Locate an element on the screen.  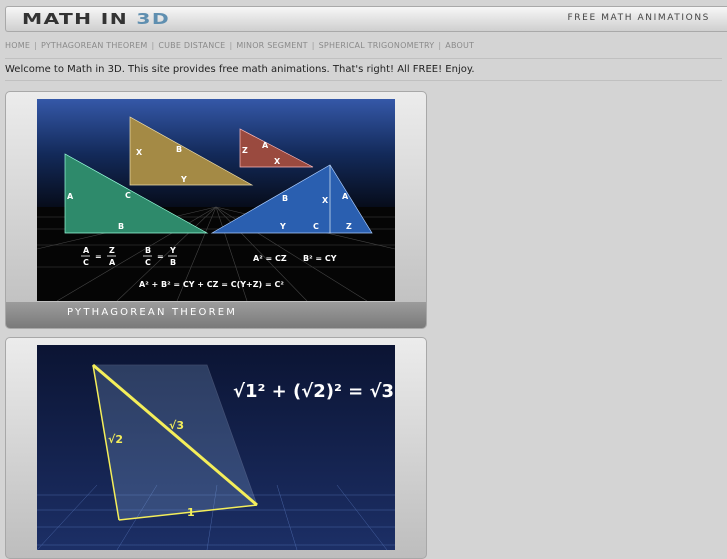
cube-formula: √1² + (√2)² = √3 is located at coordinates (313, 391).